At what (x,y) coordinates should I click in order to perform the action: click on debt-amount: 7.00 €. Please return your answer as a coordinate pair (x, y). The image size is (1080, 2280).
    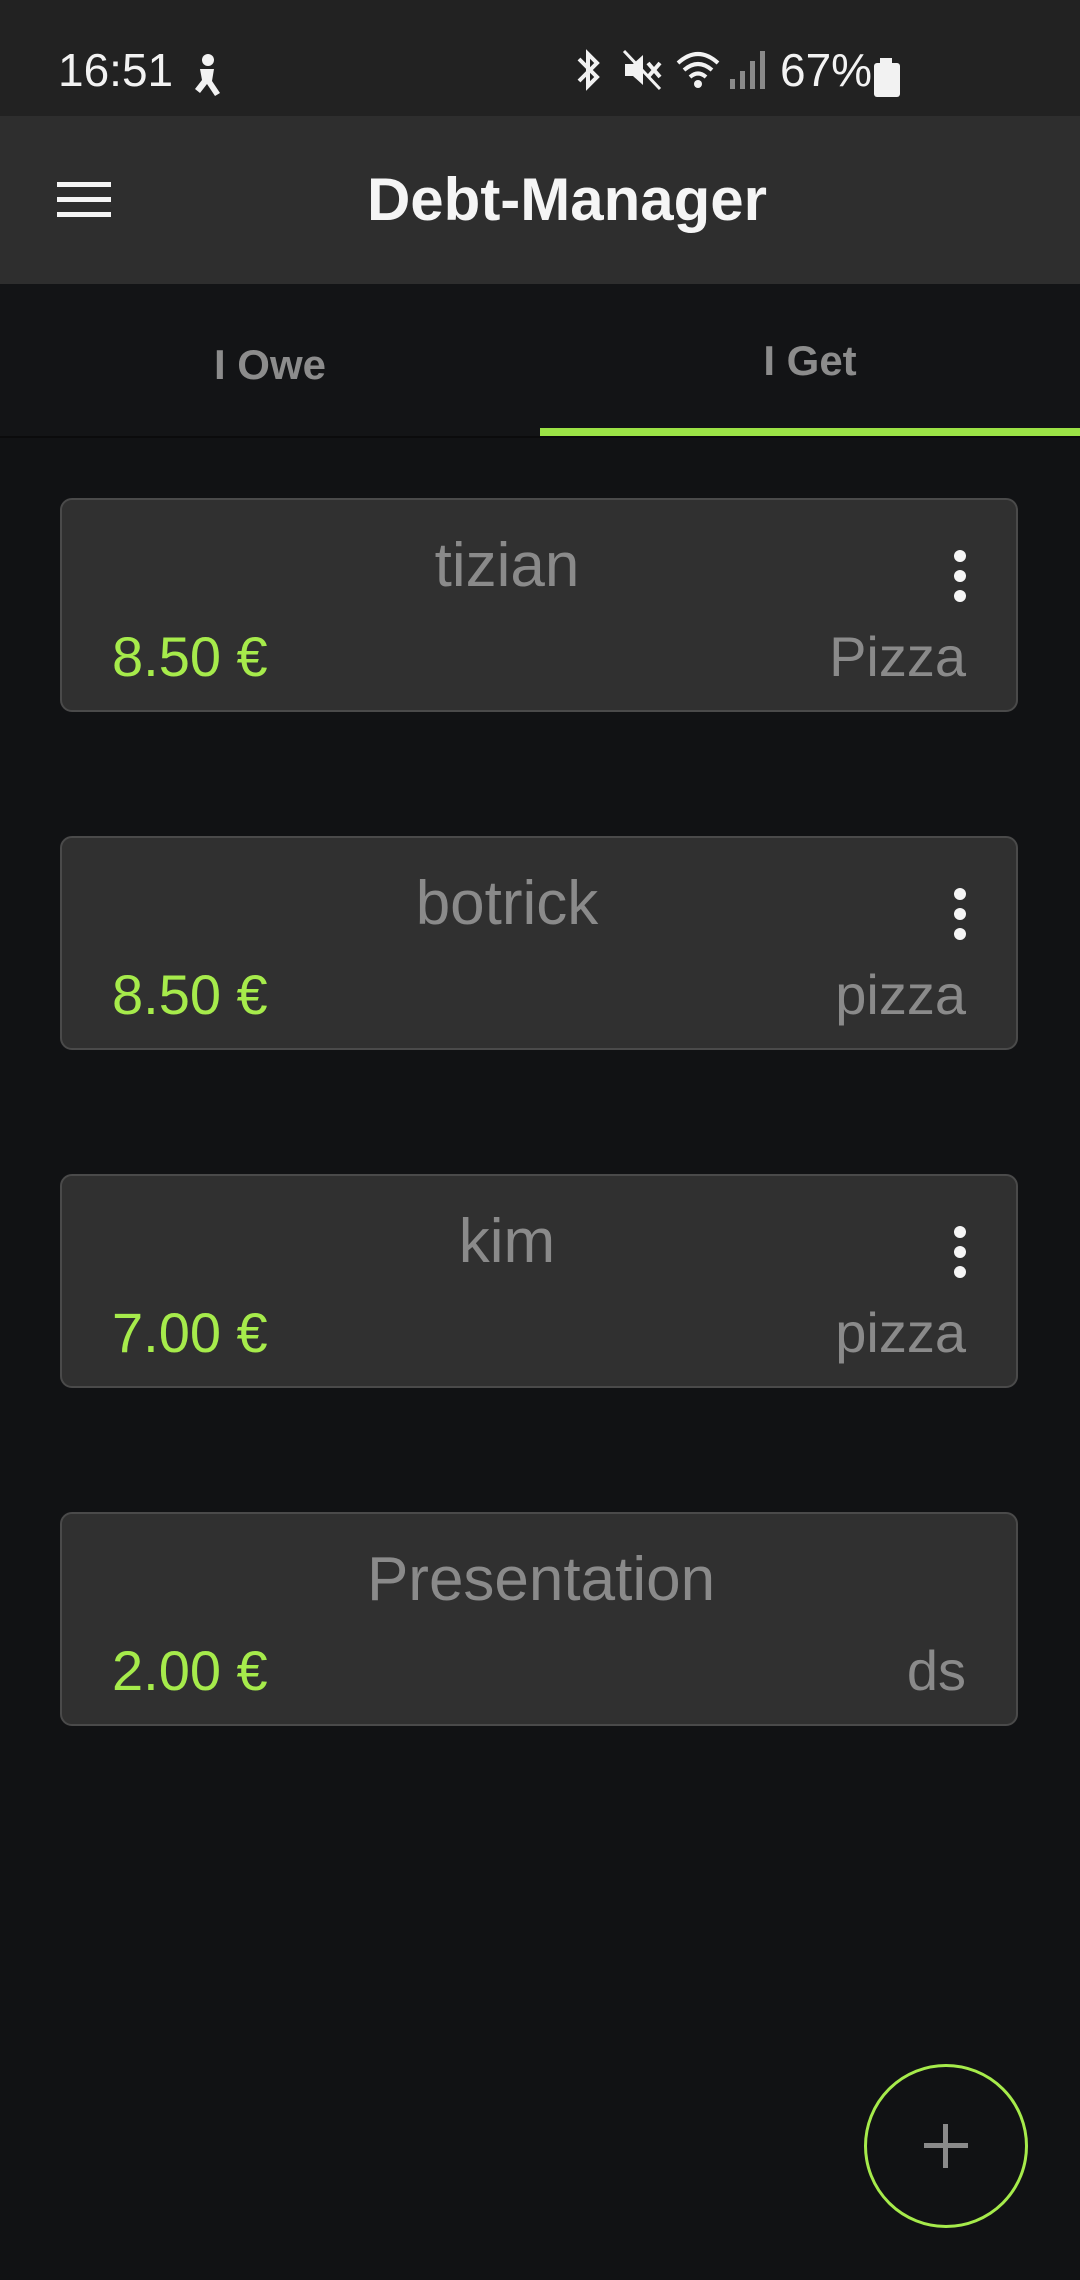
    Looking at the image, I should click on (190, 1332).